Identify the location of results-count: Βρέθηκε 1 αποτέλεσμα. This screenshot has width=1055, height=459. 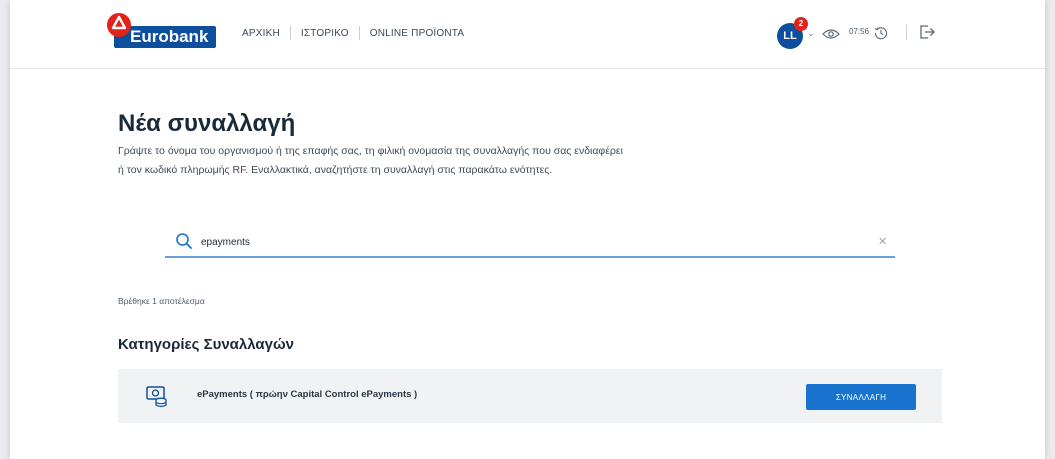
(161, 301).